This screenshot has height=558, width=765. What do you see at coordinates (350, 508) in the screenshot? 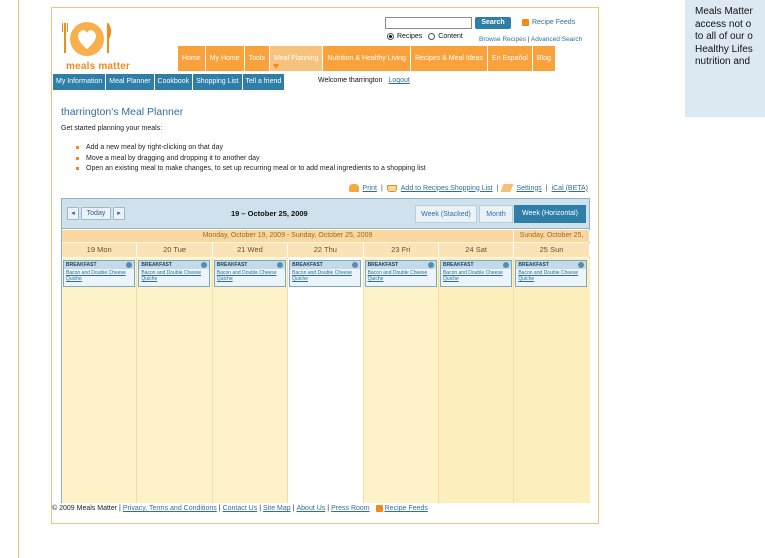
I see `footer-link-press: Press Room` at bounding box center [350, 508].